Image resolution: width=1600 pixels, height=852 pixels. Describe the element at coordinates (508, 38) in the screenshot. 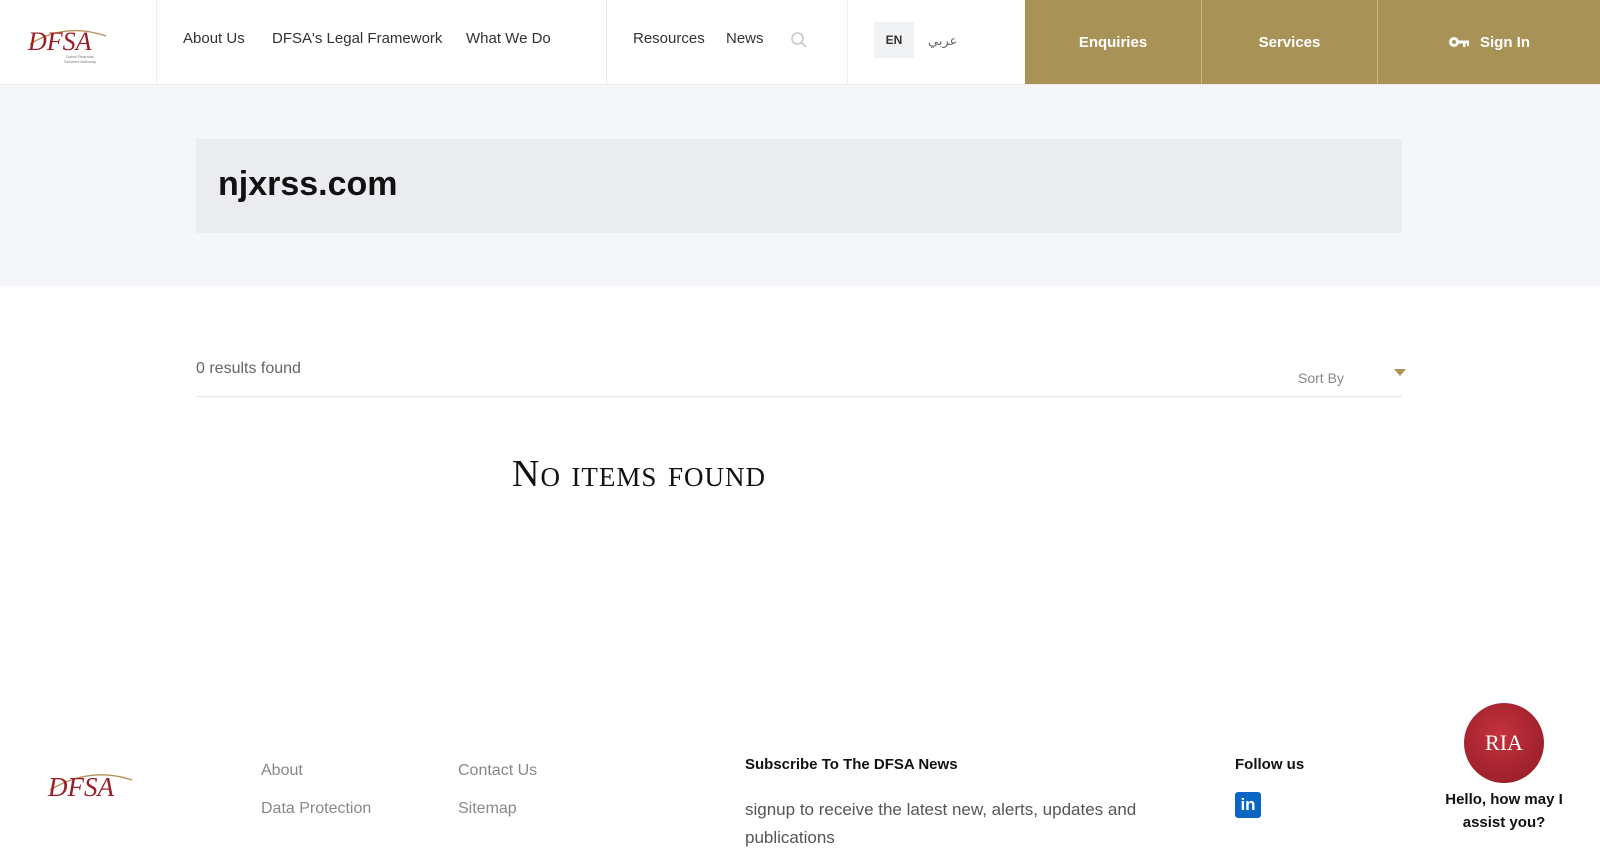

I see `nav-what-we-do: What We Do` at that location.